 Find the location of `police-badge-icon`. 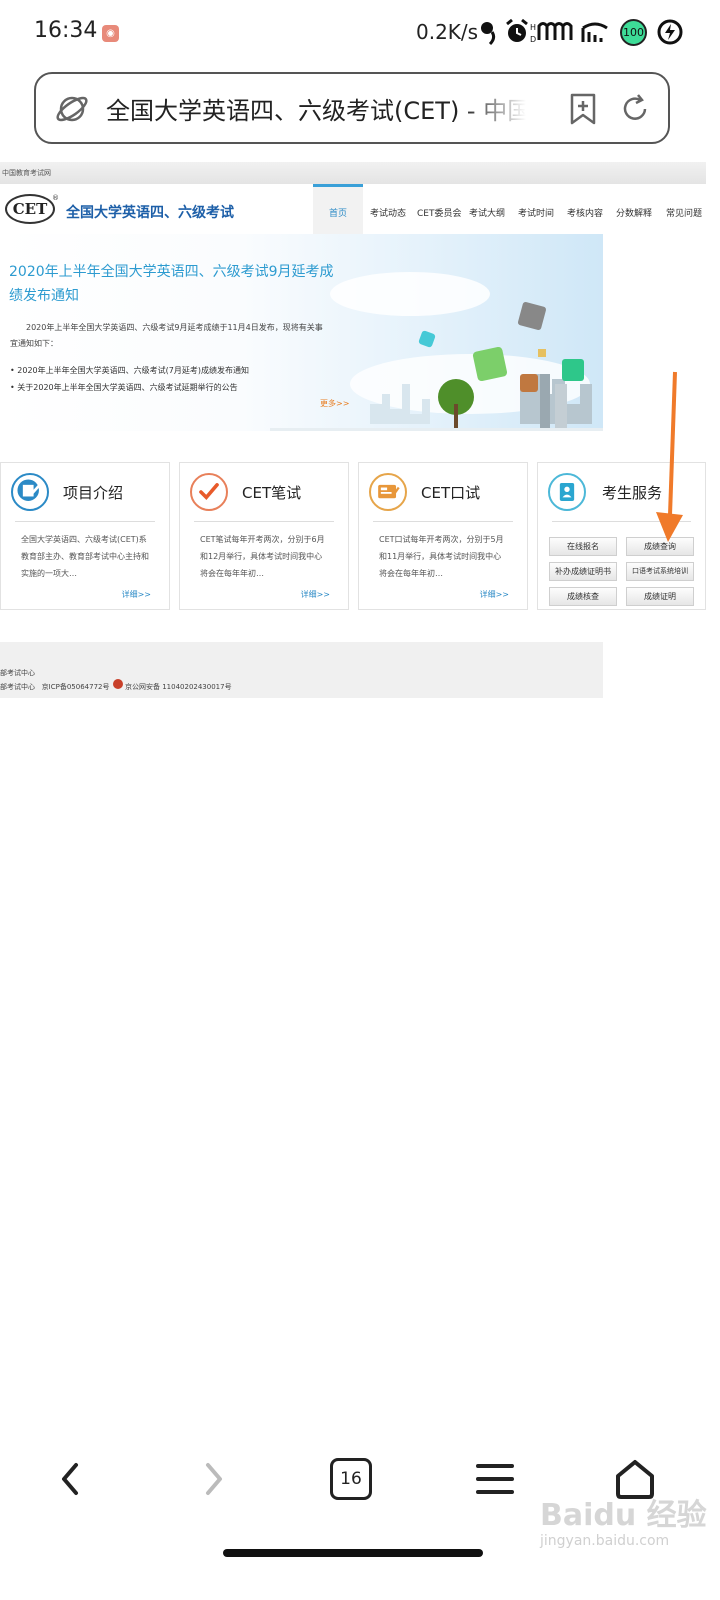

police-badge-icon is located at coordinates (118, 684).